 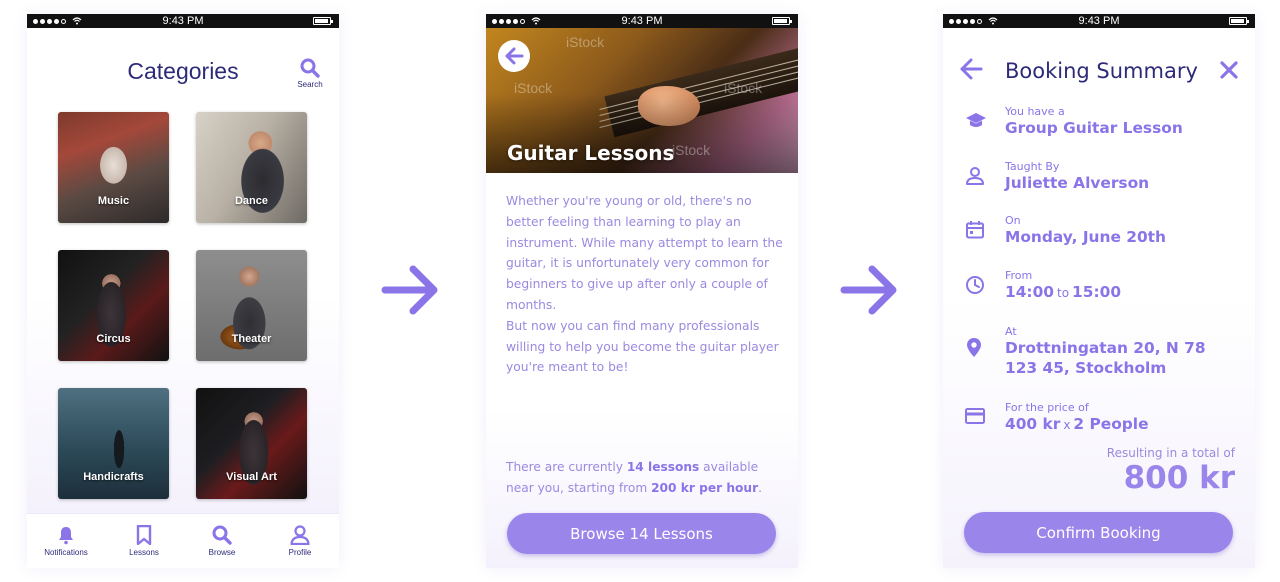 I want to click on price-value: 400 kr x 2 People, so click(x=1077, y=424).